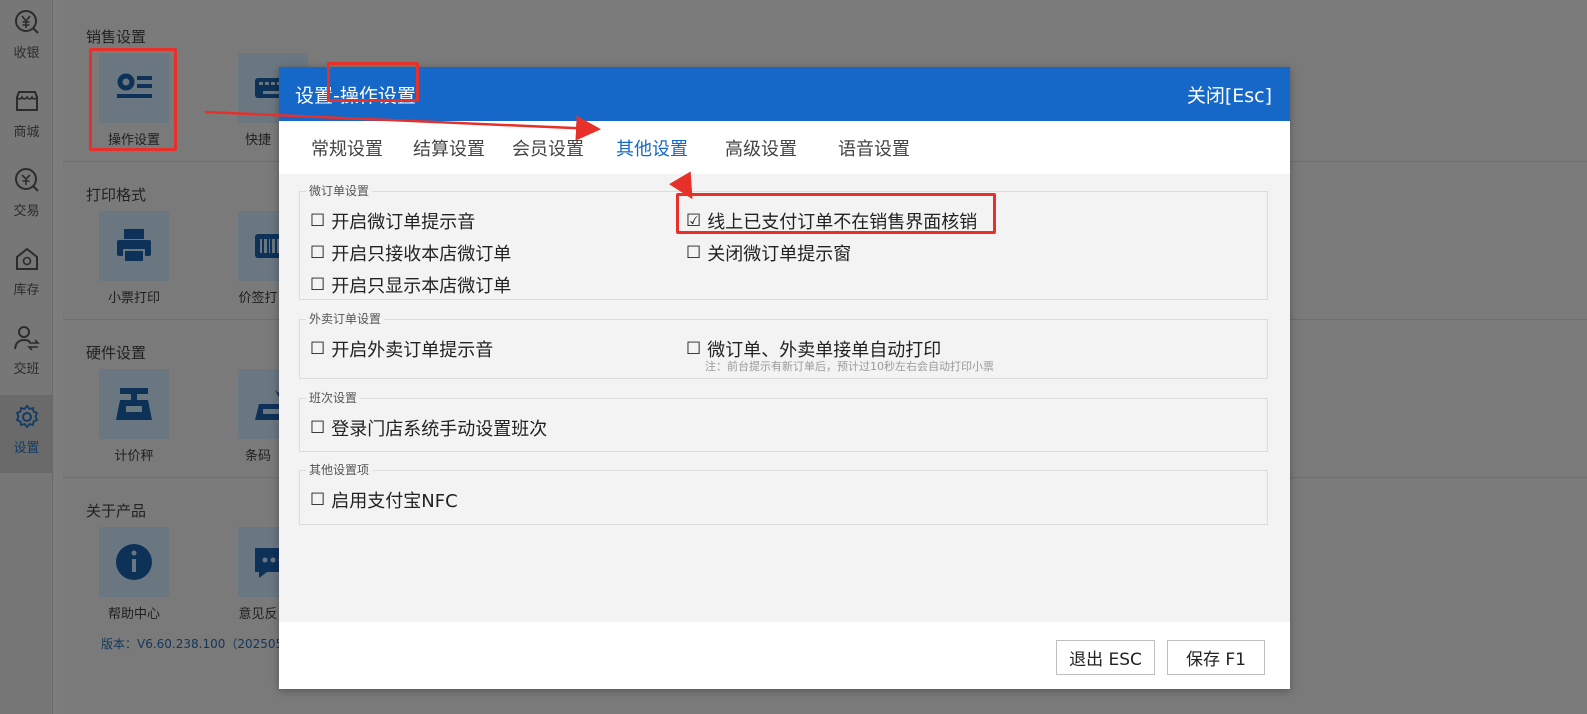  I want to click on sidebar-item-label: 库存, so click(26, 290).